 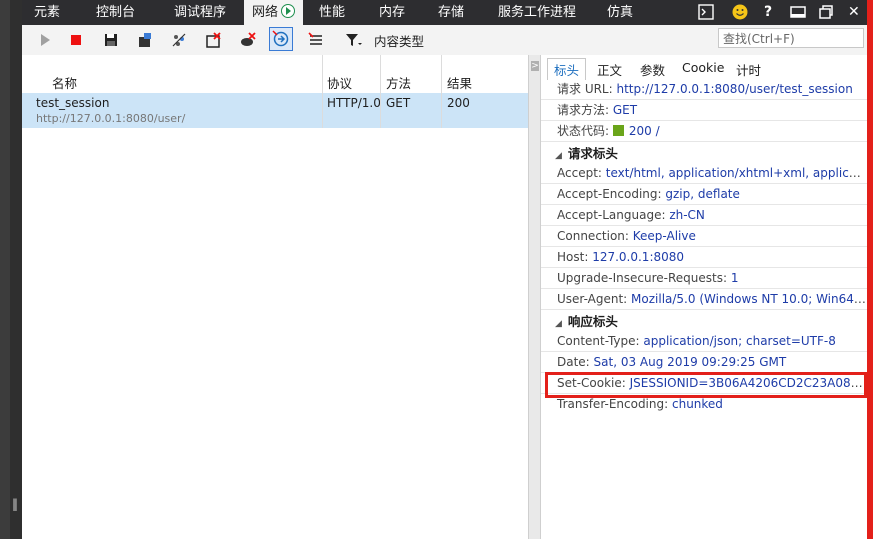 What do you see at coordinates (644, 131) in the screenshot?
I see `header-value: 200 /` at bounding box center [644, 131].